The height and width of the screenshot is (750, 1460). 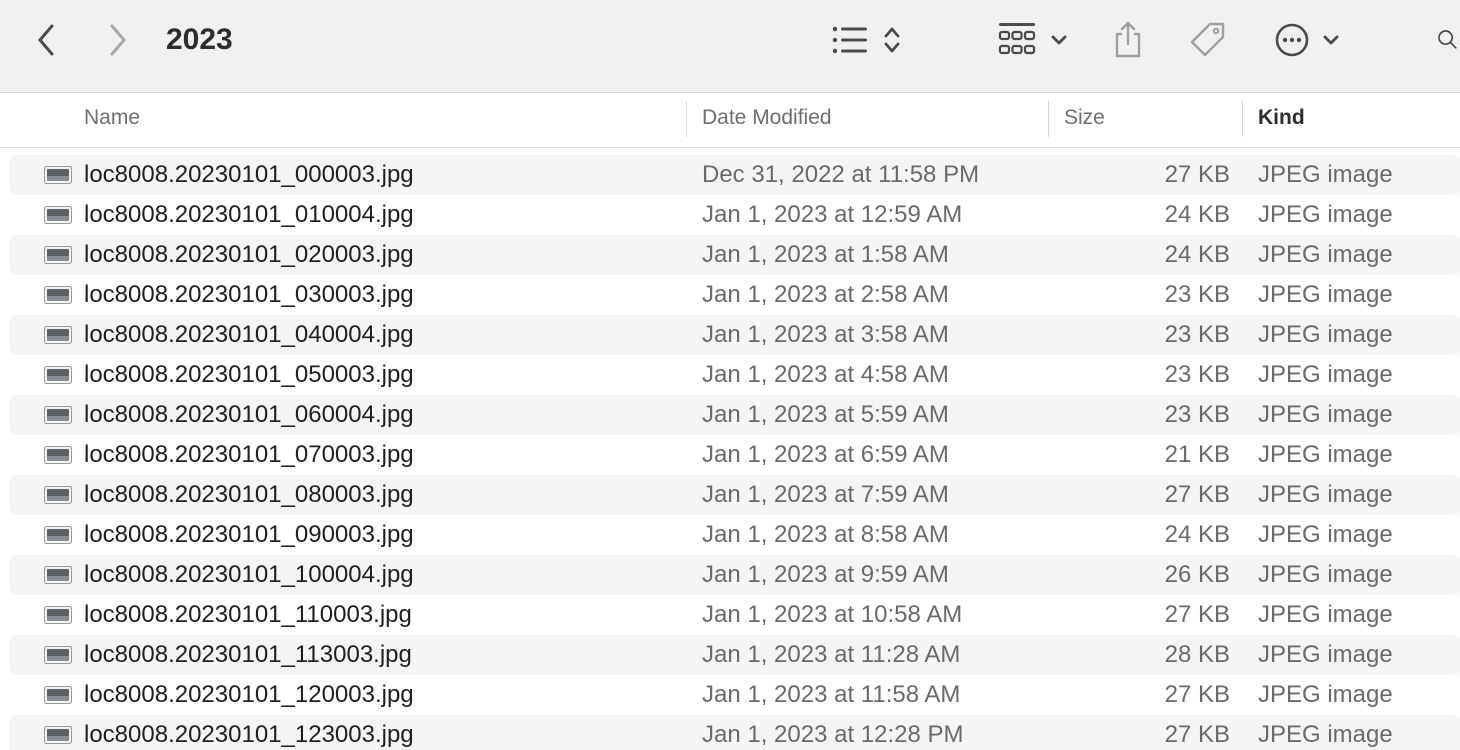 What do you see at coordinates (825, 334) in the screenshot?
I see `file-date-modified: Jan 1, 2023 at 3:58 AM` at bounding box center [825, 334].